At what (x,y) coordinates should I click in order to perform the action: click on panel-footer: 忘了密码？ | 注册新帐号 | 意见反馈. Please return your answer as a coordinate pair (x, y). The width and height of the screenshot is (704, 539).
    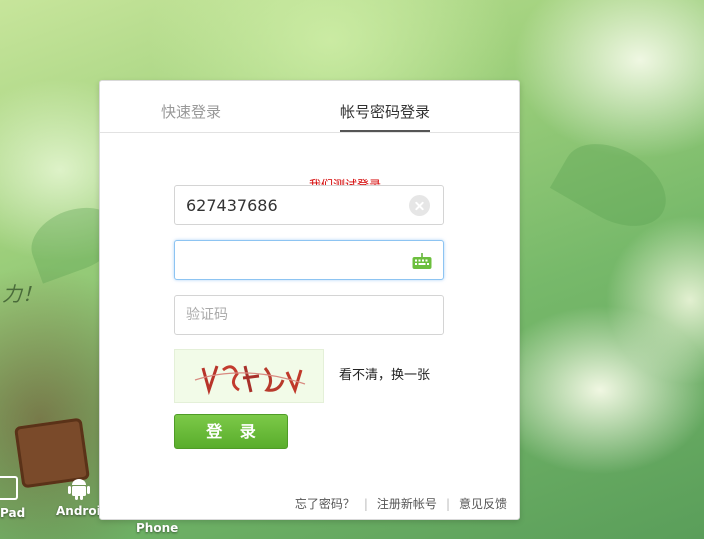
    Looking at the image, I should click on (401, 503).